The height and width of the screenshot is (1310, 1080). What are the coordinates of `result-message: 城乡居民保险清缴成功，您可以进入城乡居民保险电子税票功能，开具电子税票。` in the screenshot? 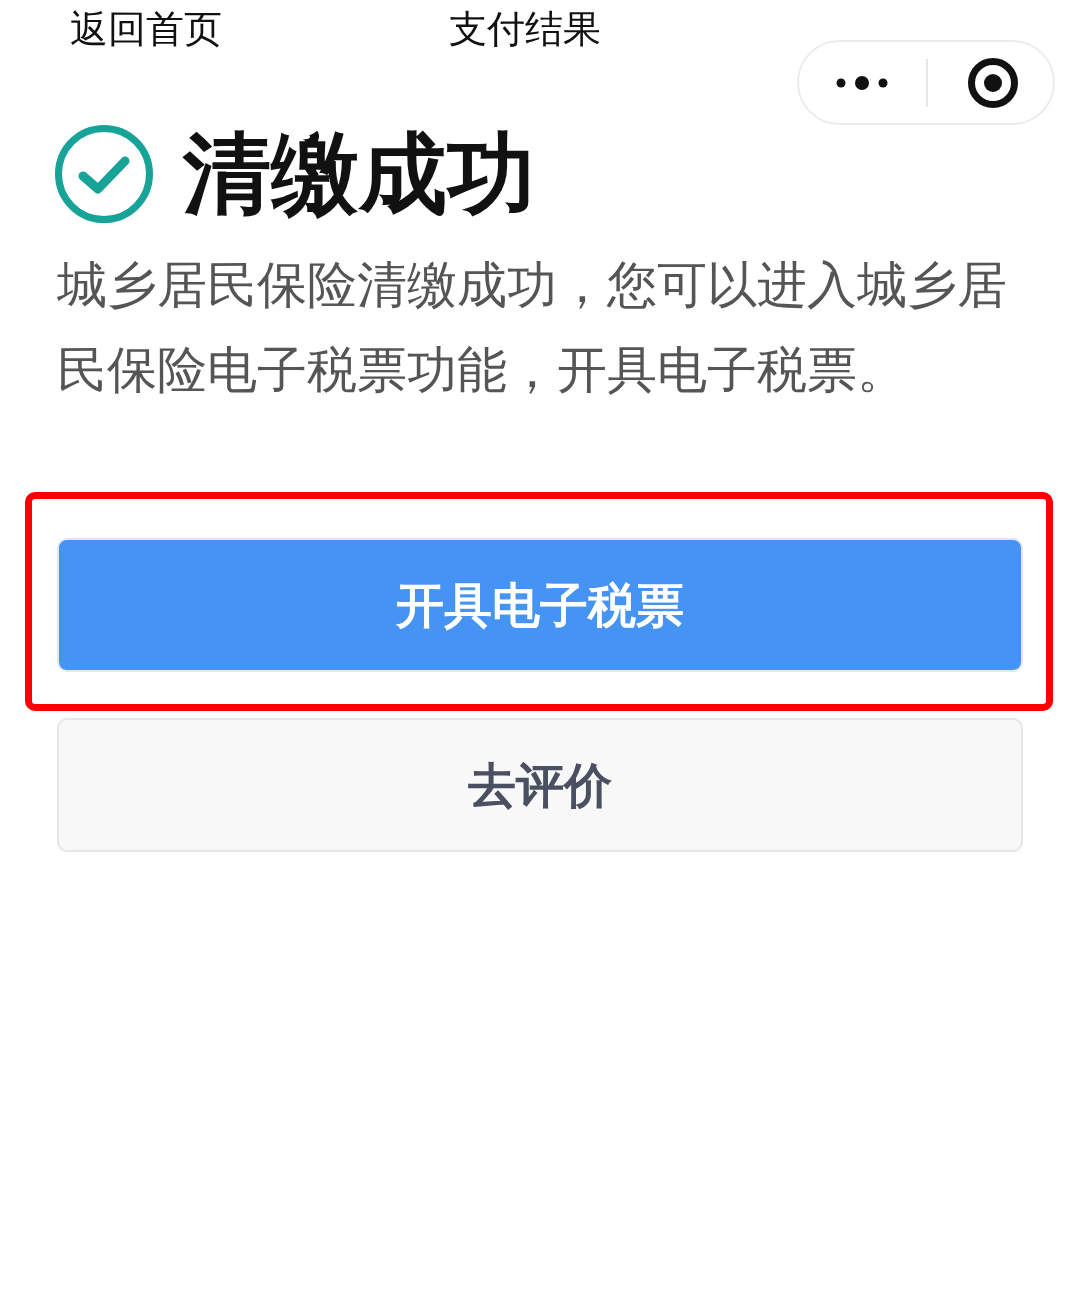 It's located at (532, 328).